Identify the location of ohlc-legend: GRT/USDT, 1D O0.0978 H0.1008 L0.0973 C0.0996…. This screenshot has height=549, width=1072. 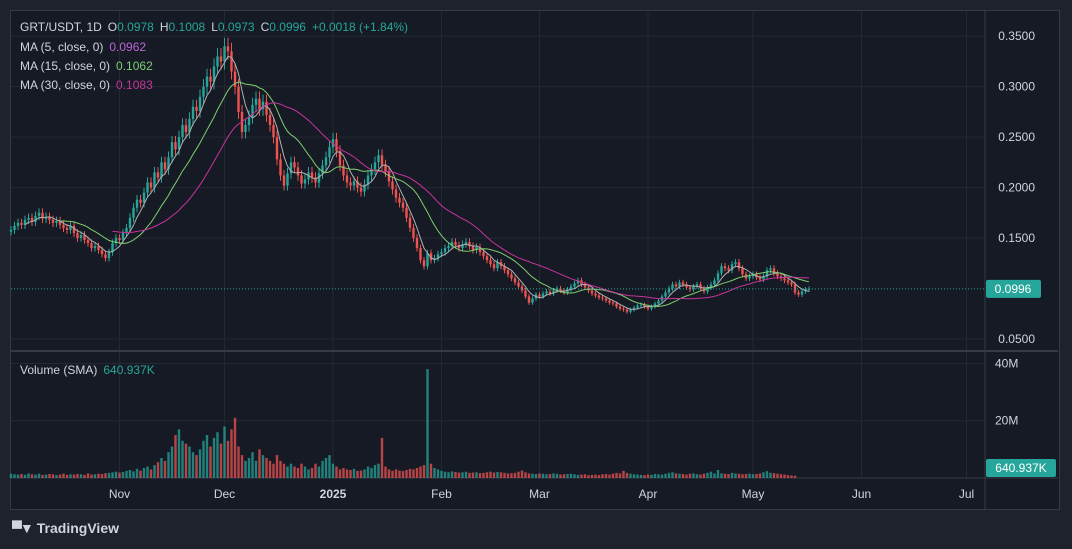
(217, 27).